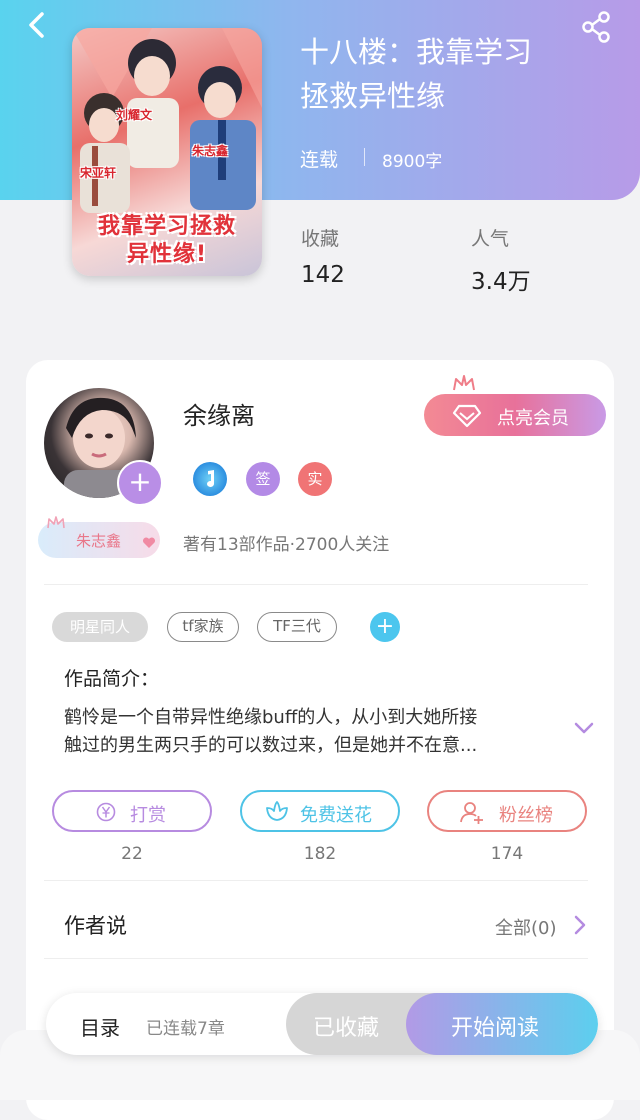 Image resolution: width=640 pixels, height=1120 pixels. Describe the element at coordinates (56, 522) in the screenshot. I see `mini-crown-icon` at that location.